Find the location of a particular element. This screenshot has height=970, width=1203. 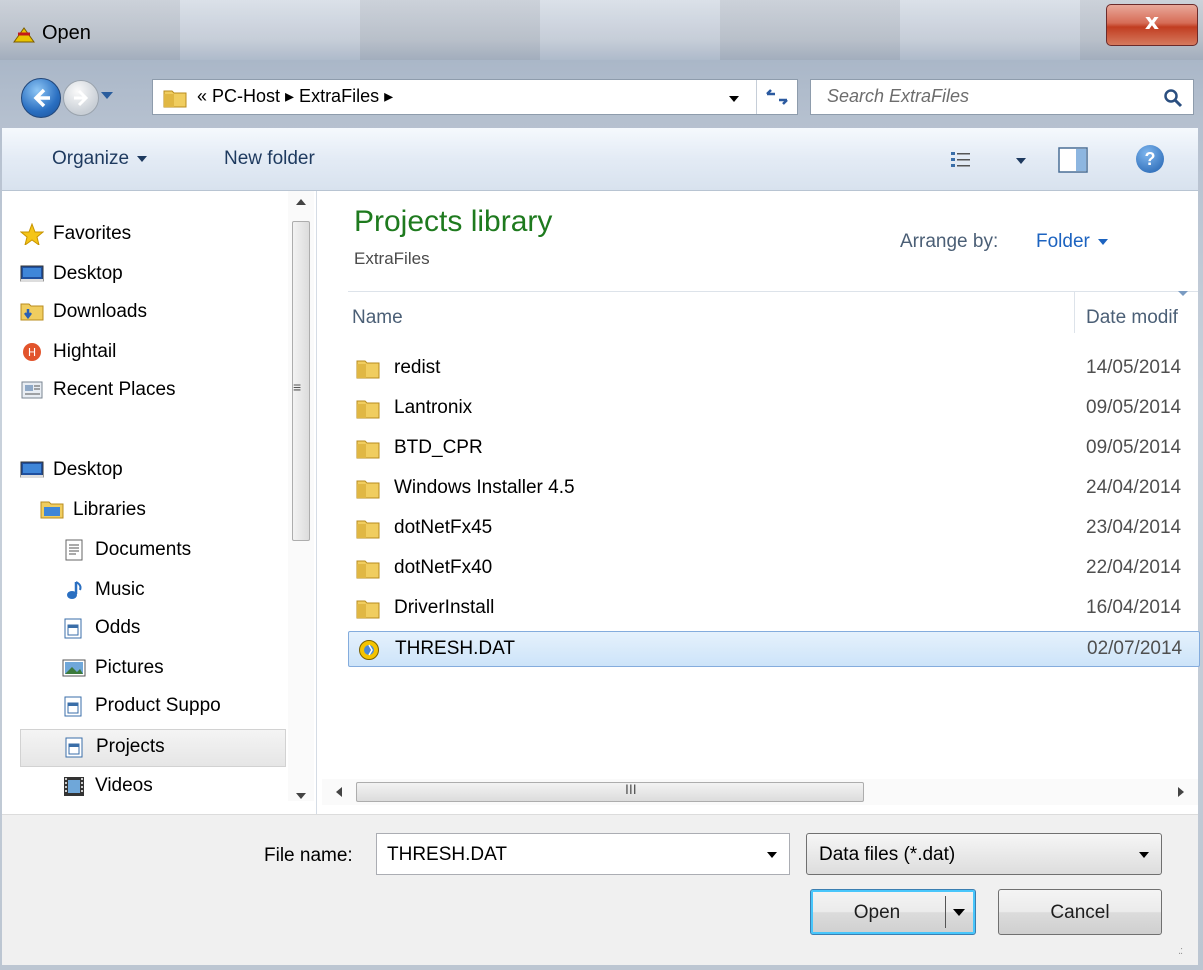

view-options-icon is located at coordinates (961, 159).